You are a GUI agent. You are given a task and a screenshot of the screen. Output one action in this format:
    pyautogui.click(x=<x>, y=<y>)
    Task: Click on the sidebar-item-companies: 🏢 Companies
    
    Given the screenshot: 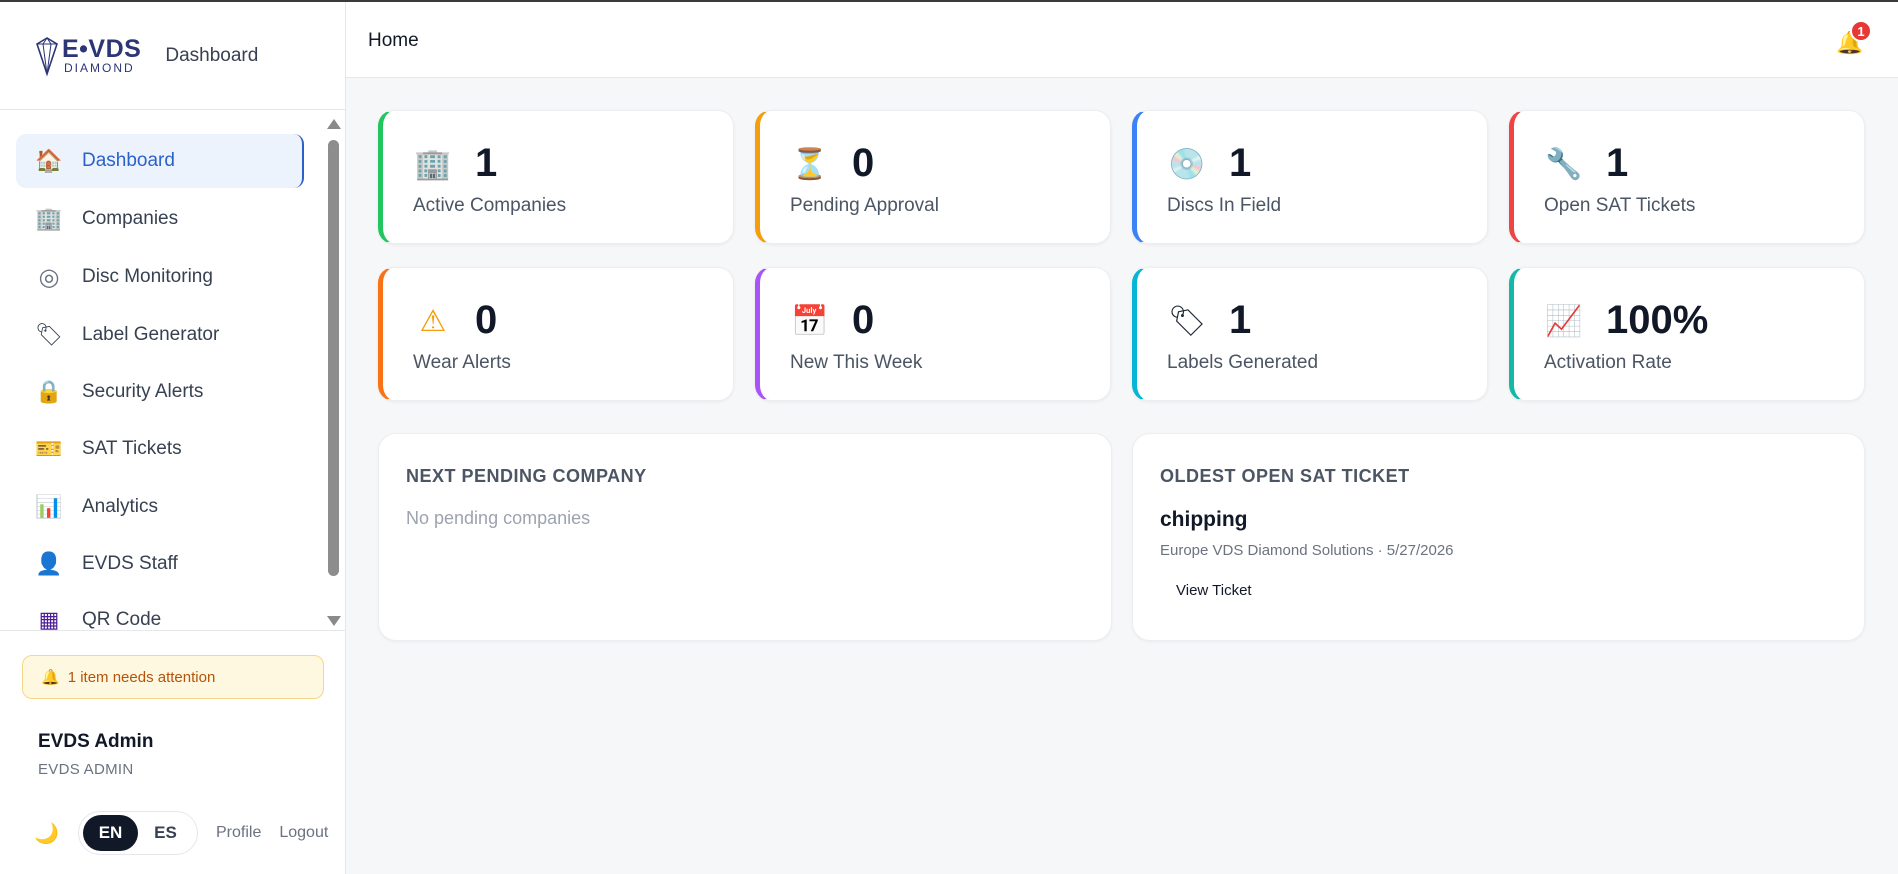 What is the action you would take?
    pyautogui.click(x=160, y=219)
    